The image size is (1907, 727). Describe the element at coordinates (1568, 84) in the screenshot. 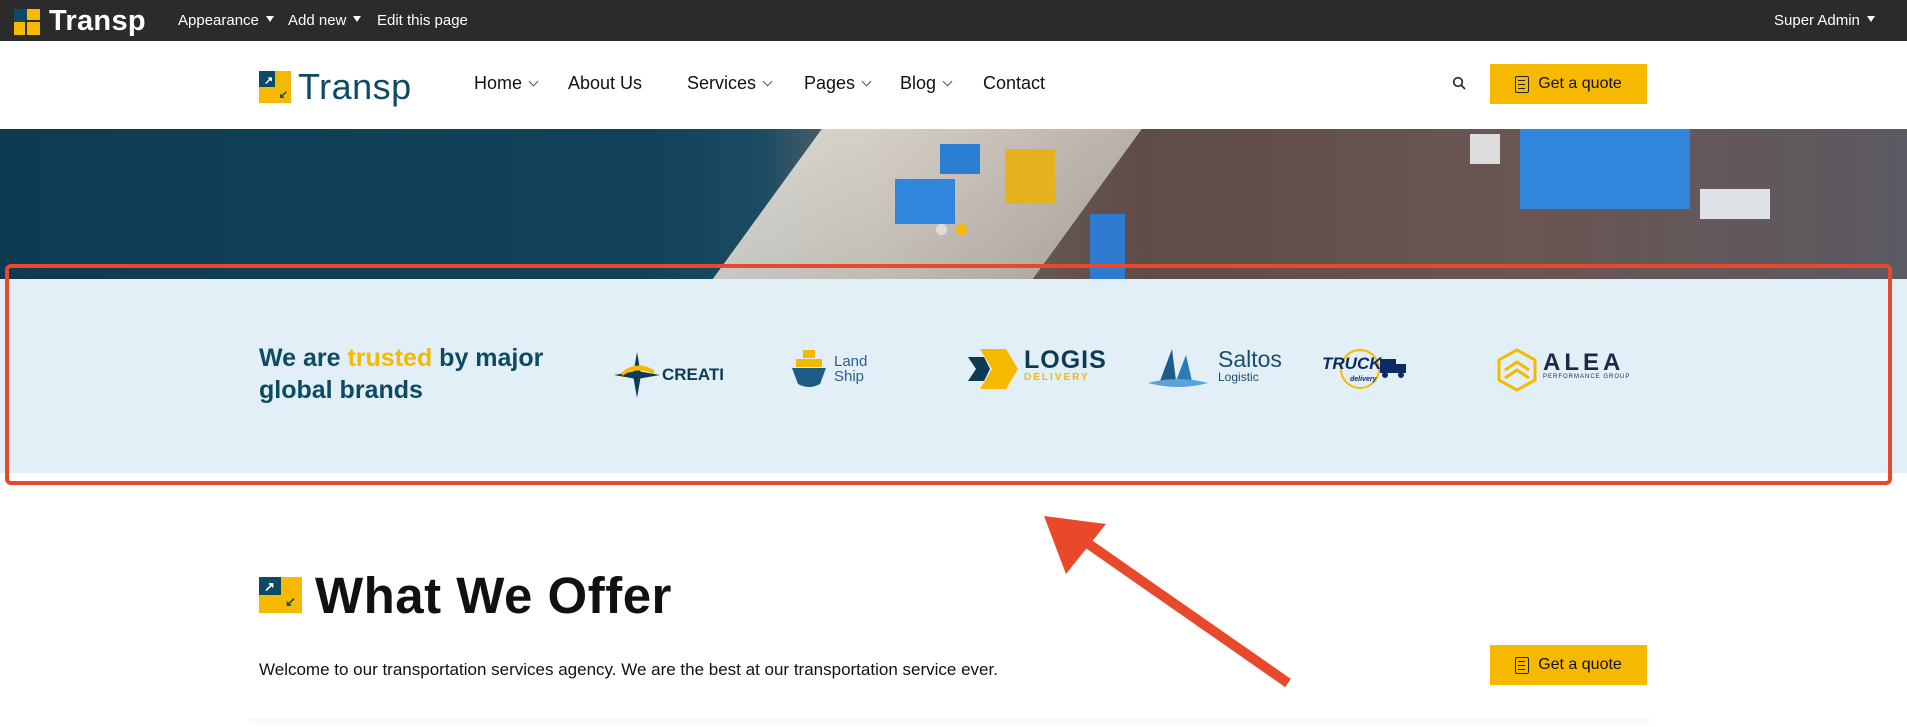

I see `header-quote-button: Get a quote` at that location.